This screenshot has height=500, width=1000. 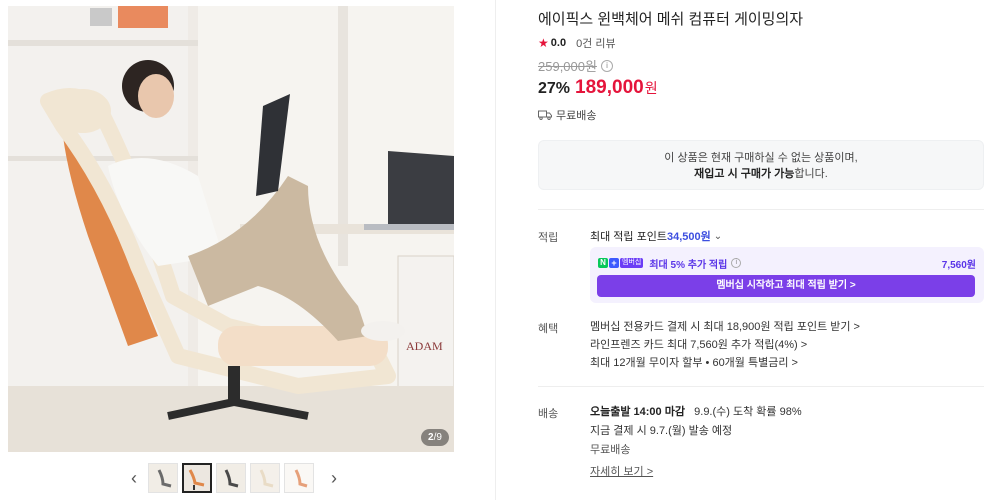 I want to click on delivery-label: 배송, so click(x=548, y=414).